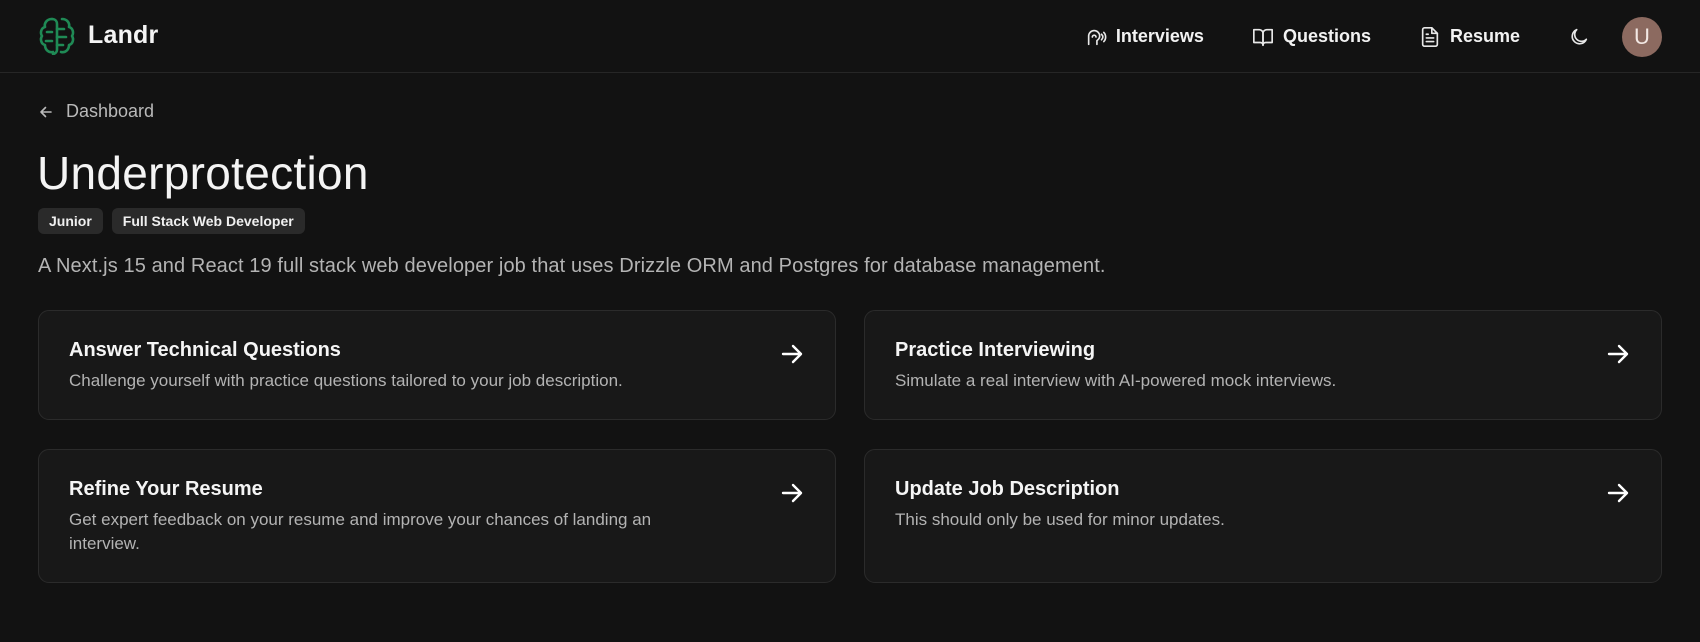  Describe the element at coordinates (123, 34) in the screenshot. I see `brand-name: Landr` at that location.